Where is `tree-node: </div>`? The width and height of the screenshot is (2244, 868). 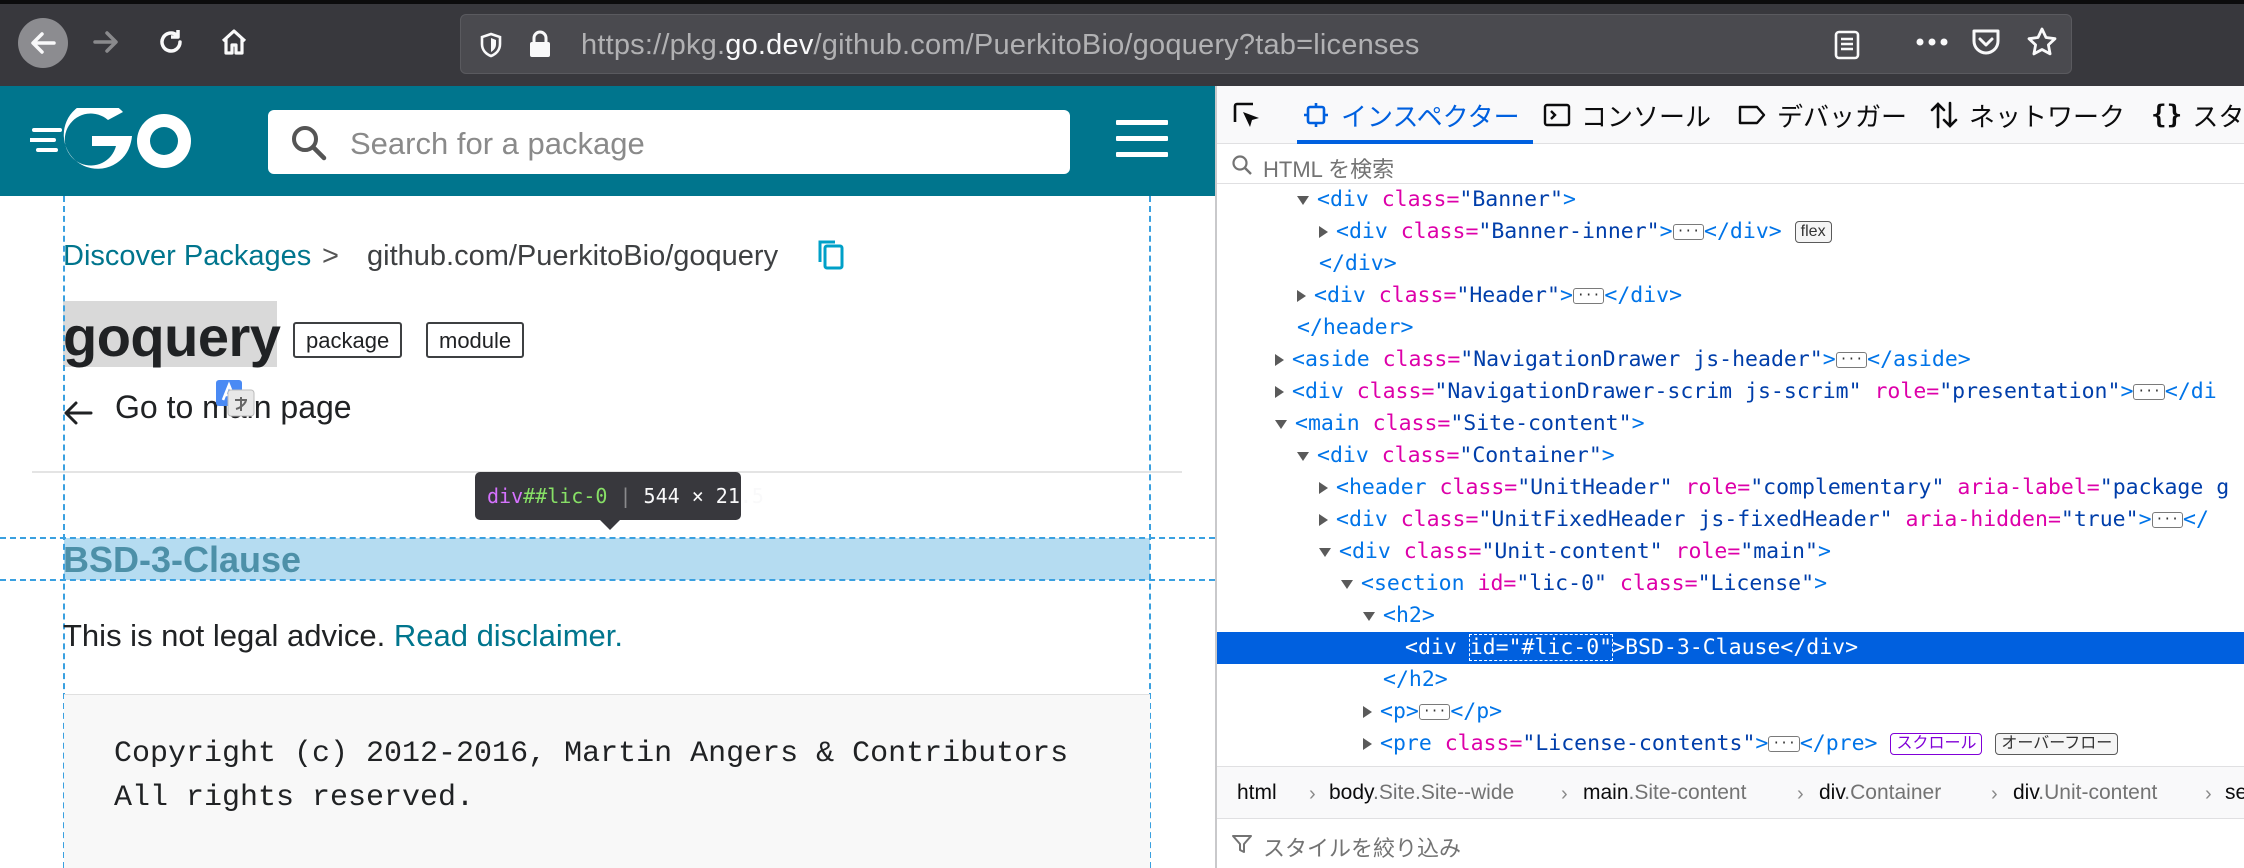 tree-node: </div> is located at coordinates (1730, 264).